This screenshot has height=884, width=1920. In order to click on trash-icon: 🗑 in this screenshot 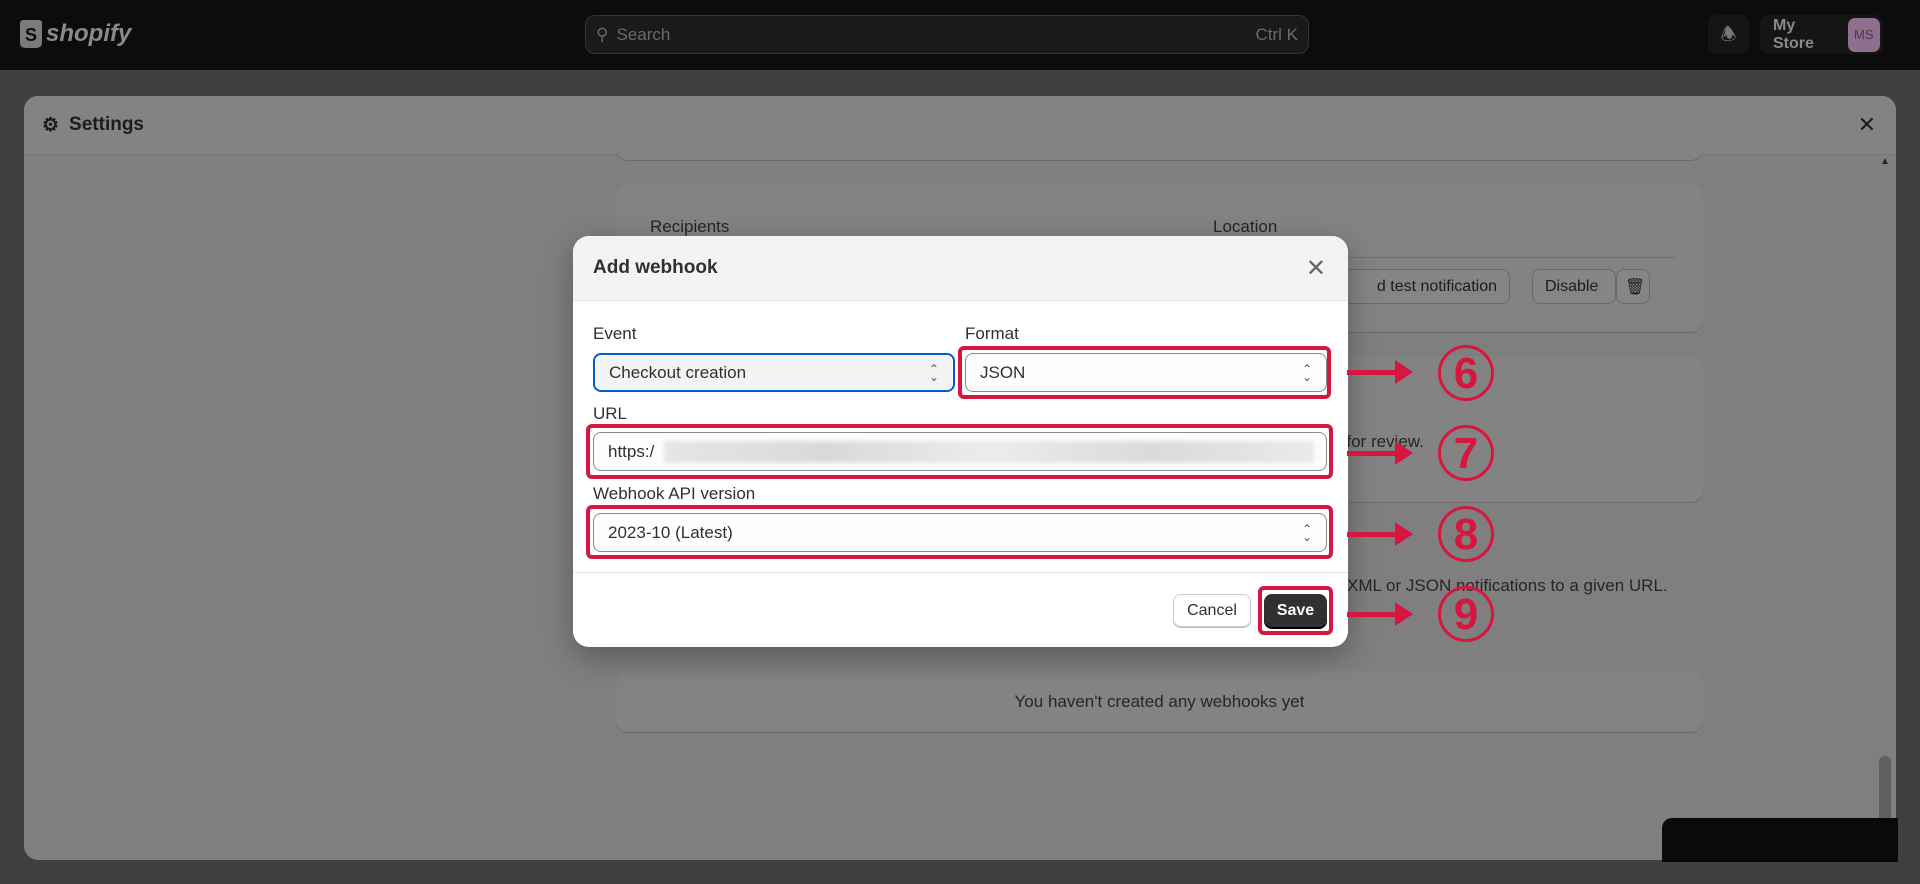, I will do `click(1633, 286)`.